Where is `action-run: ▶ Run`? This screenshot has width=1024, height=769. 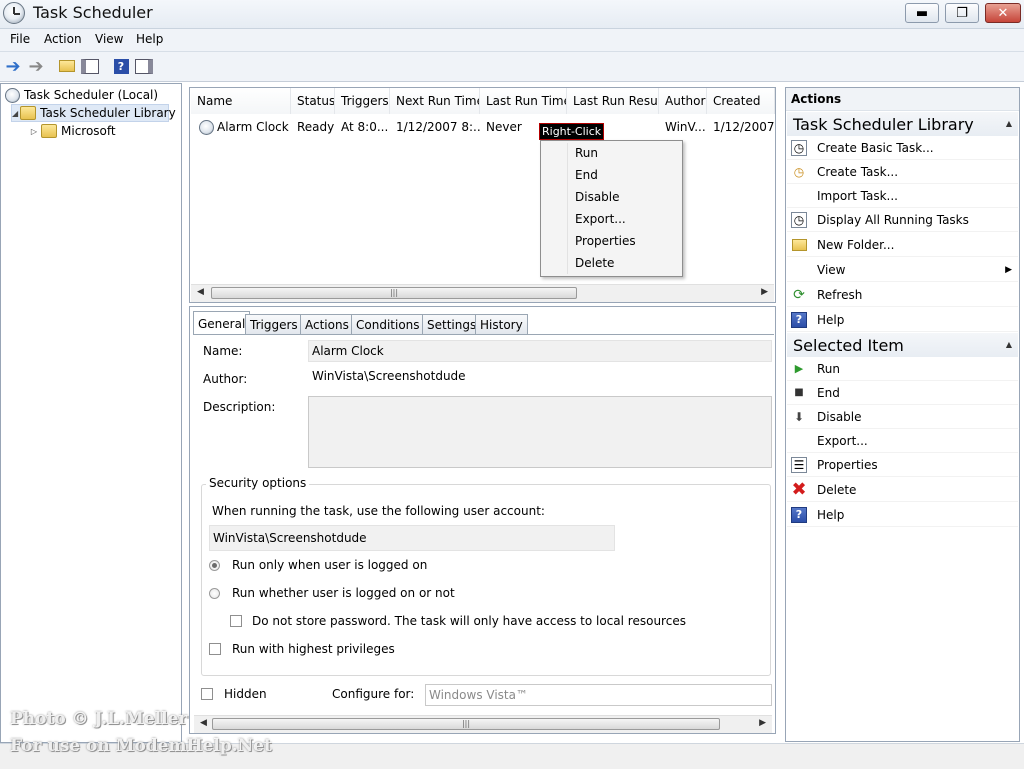 action-run: ▶ Run is located at coordinates (902, 369).